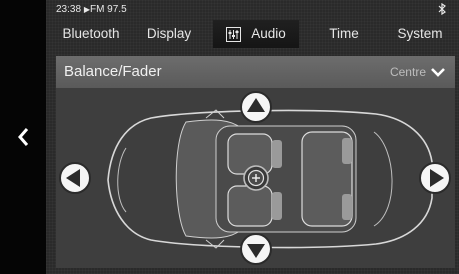  I want to click on equalizer-icon, so click(234, 34).